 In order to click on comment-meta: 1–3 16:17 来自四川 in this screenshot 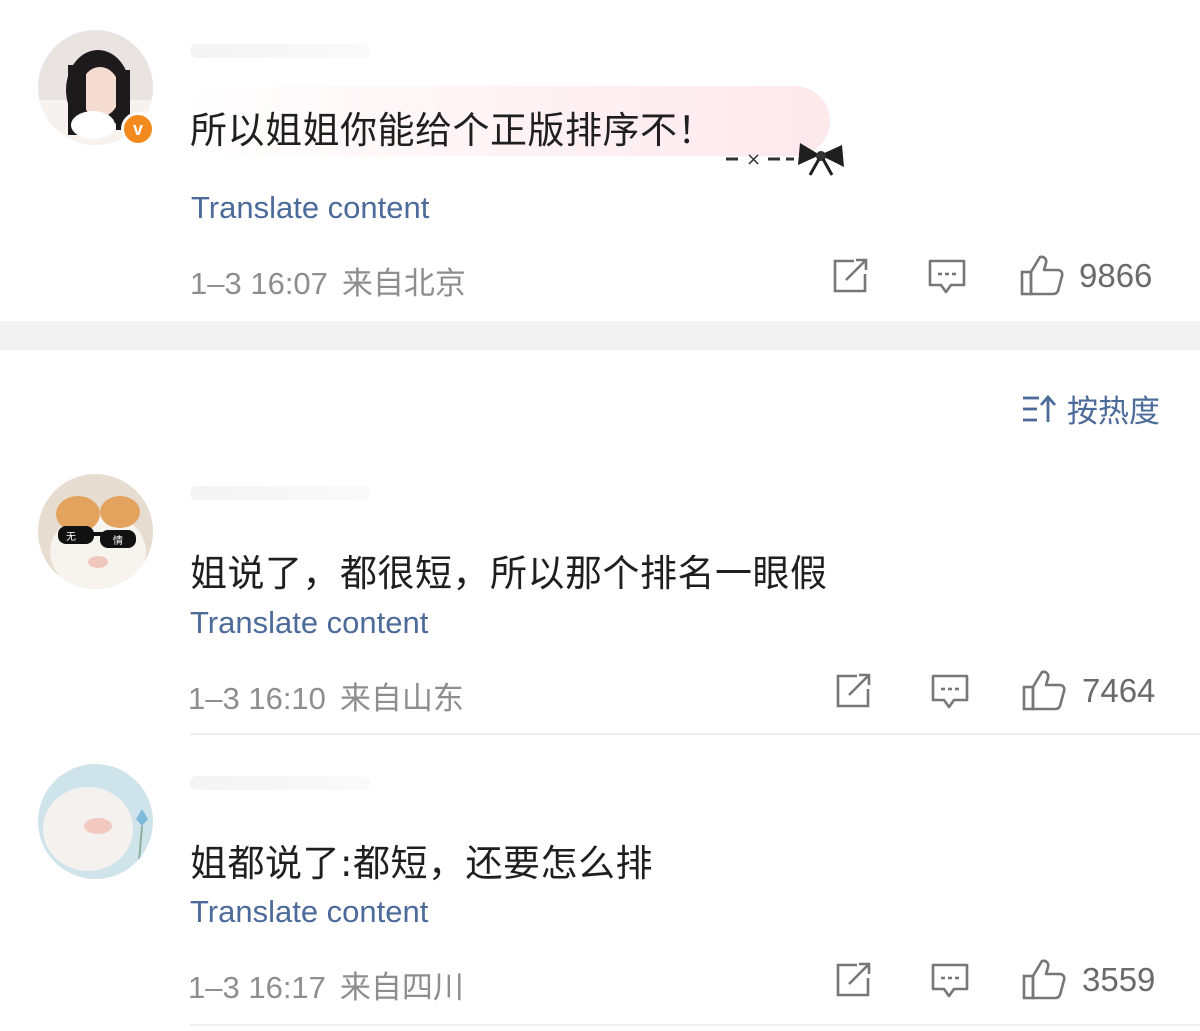, I will do `click(333, 984)`.